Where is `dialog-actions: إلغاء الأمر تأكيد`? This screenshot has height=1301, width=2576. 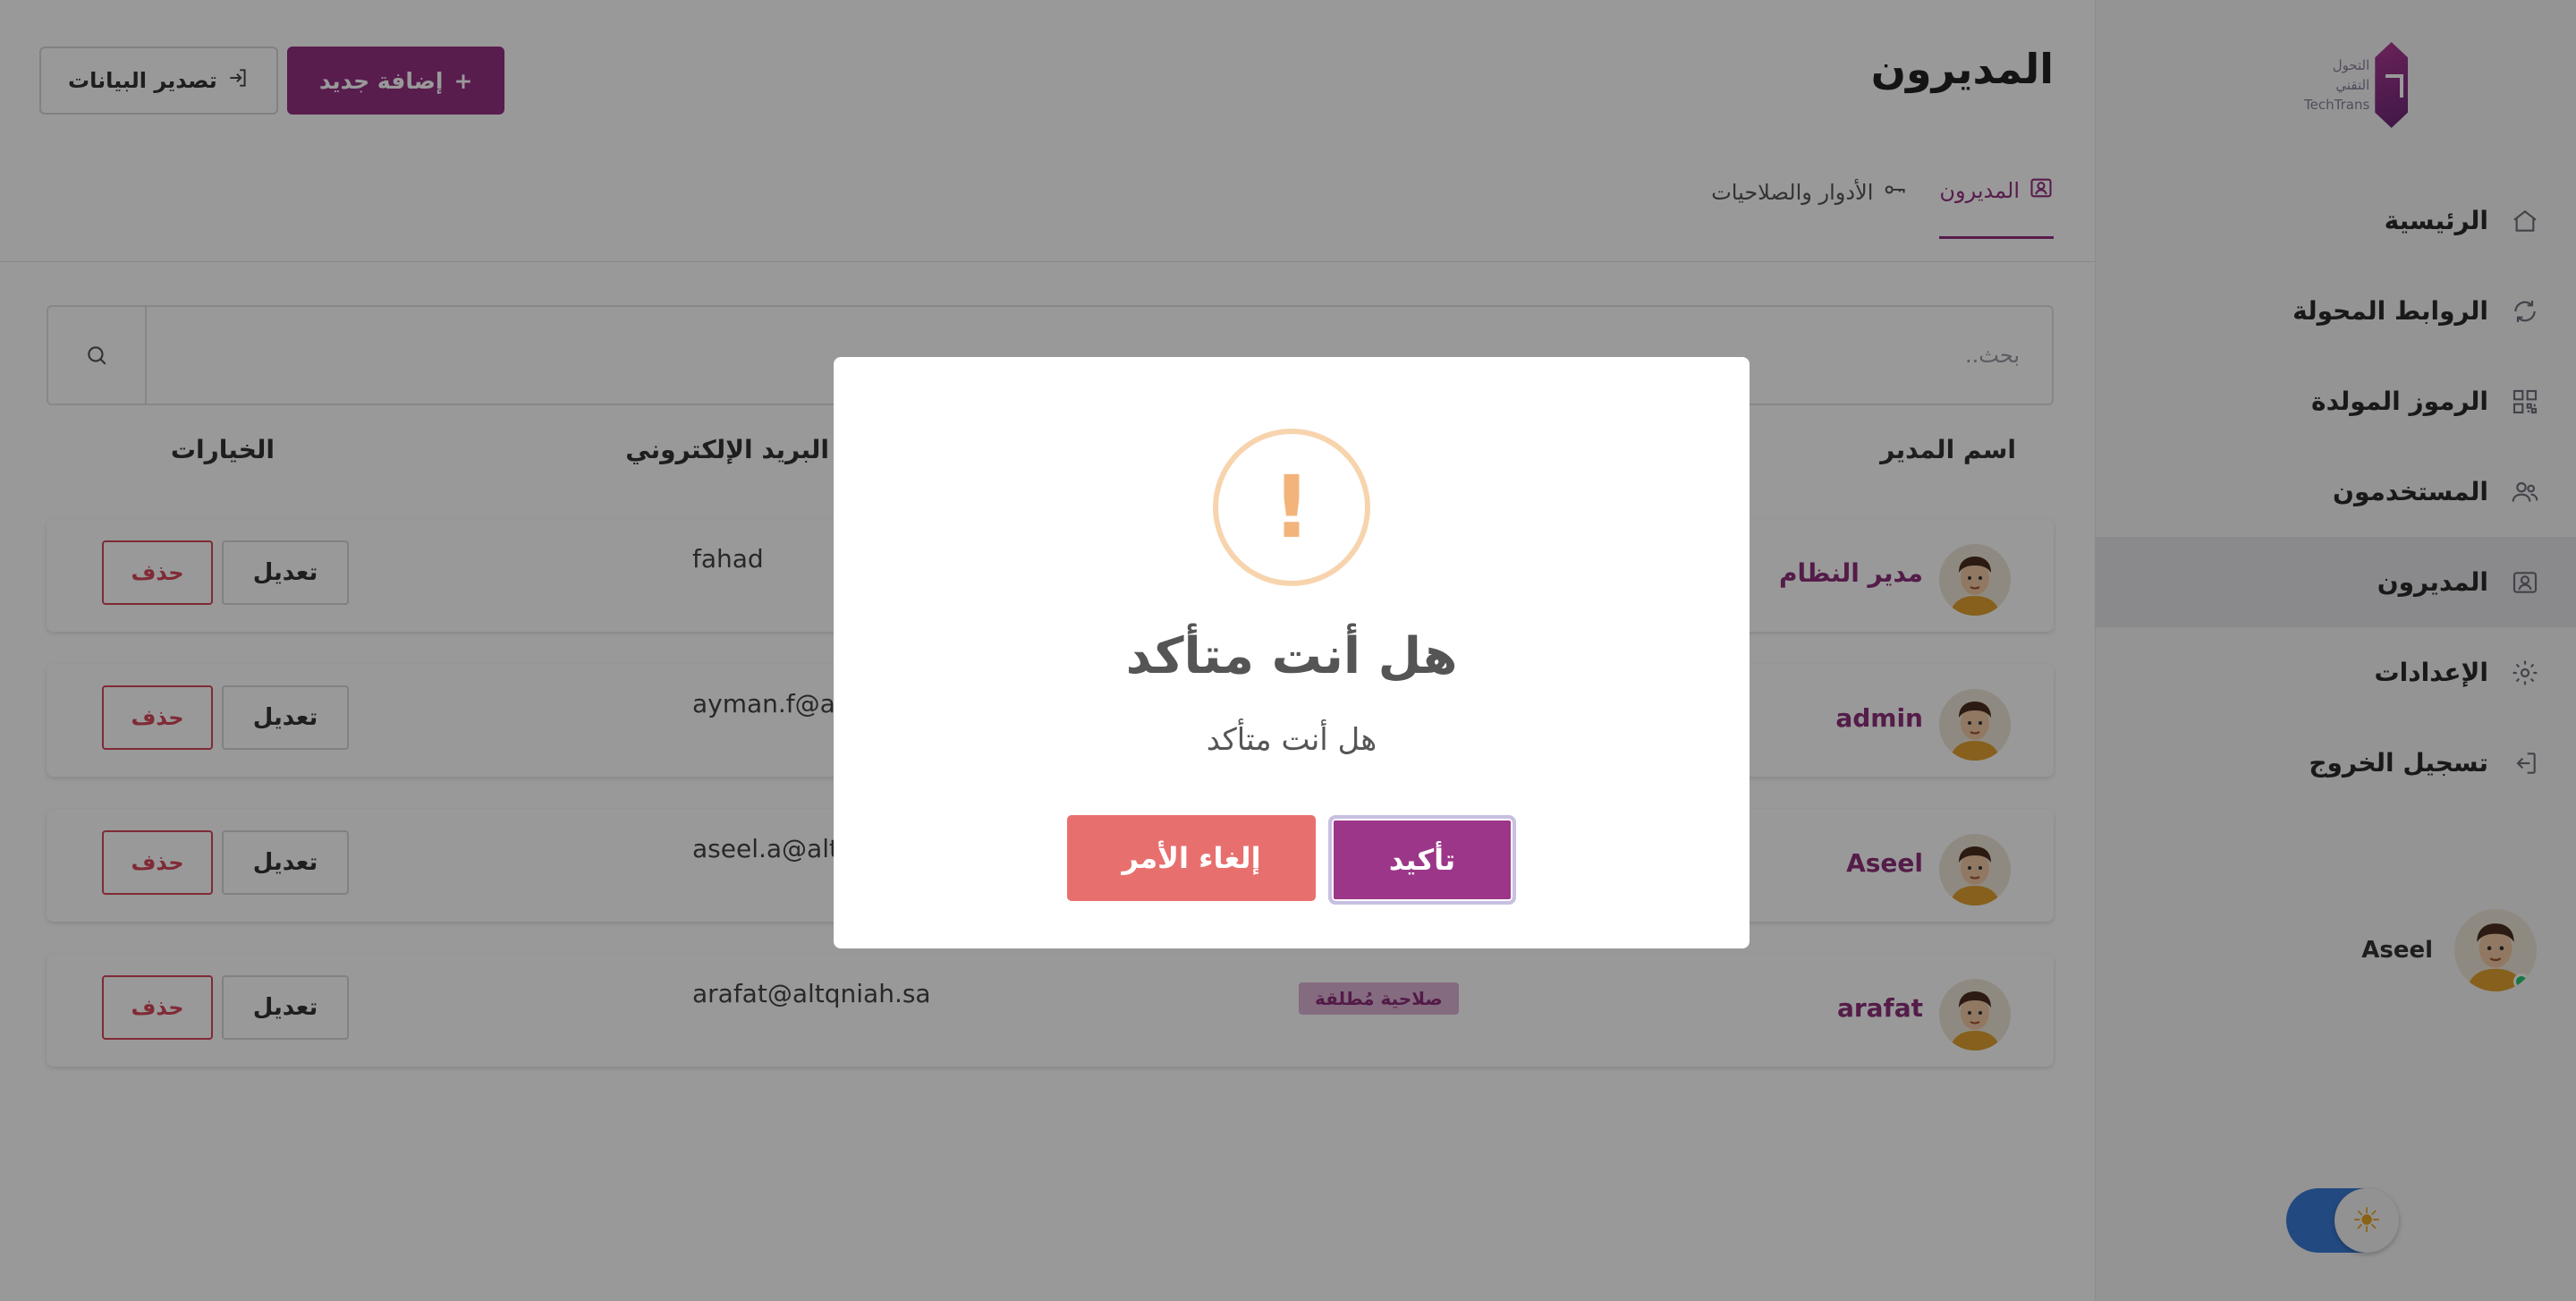 dialog-actions: إلغاء الأمر تأكيد is located at coordinates (1292, 860).